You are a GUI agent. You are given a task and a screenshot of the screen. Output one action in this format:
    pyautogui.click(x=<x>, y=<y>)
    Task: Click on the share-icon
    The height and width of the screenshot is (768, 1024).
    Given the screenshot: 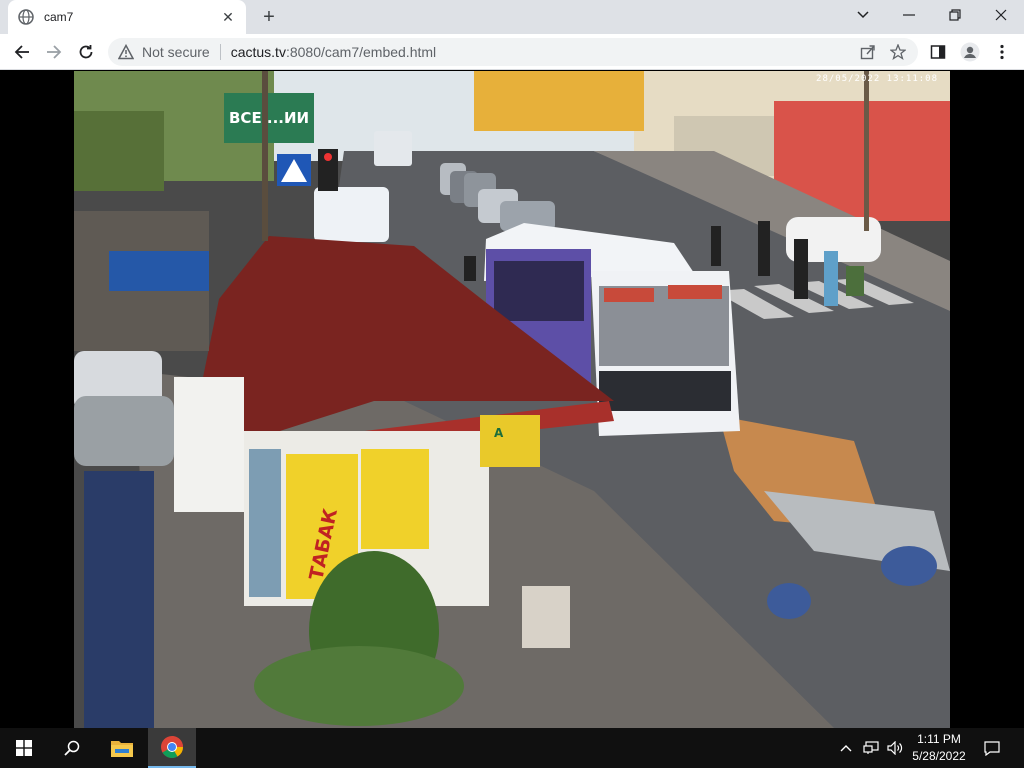 What is the action you would take?
    pyautogui.click(x=867, y=52)
    